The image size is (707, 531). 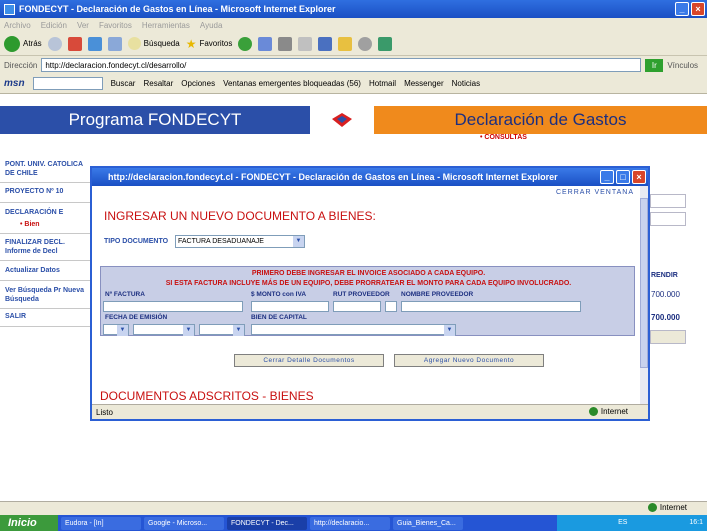 What do you see at coordinates (17, 25) in the screenshot?
I see `menu-archivo: Archivo` at bounding box center [17, 25].